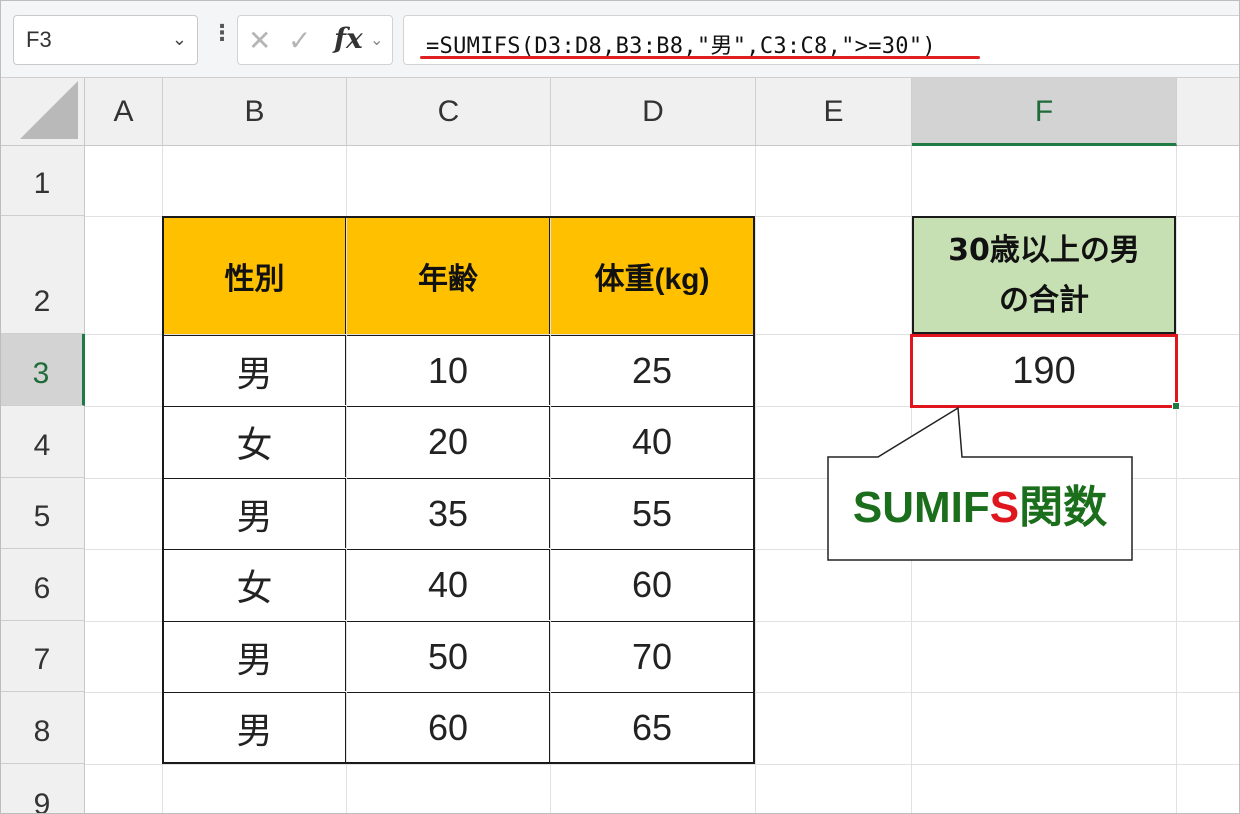  Describe the element at coordinates (700, 57) in the screenshot. I see `formula-red-underline` at that location.